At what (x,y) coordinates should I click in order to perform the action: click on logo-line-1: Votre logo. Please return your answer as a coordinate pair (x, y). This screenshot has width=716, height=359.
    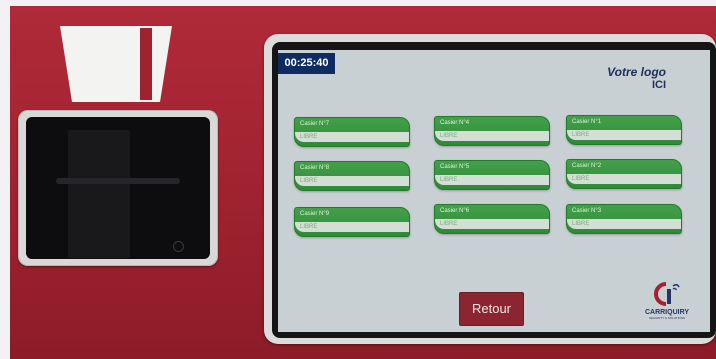
    Looking at the image, I should click on (636, 72).